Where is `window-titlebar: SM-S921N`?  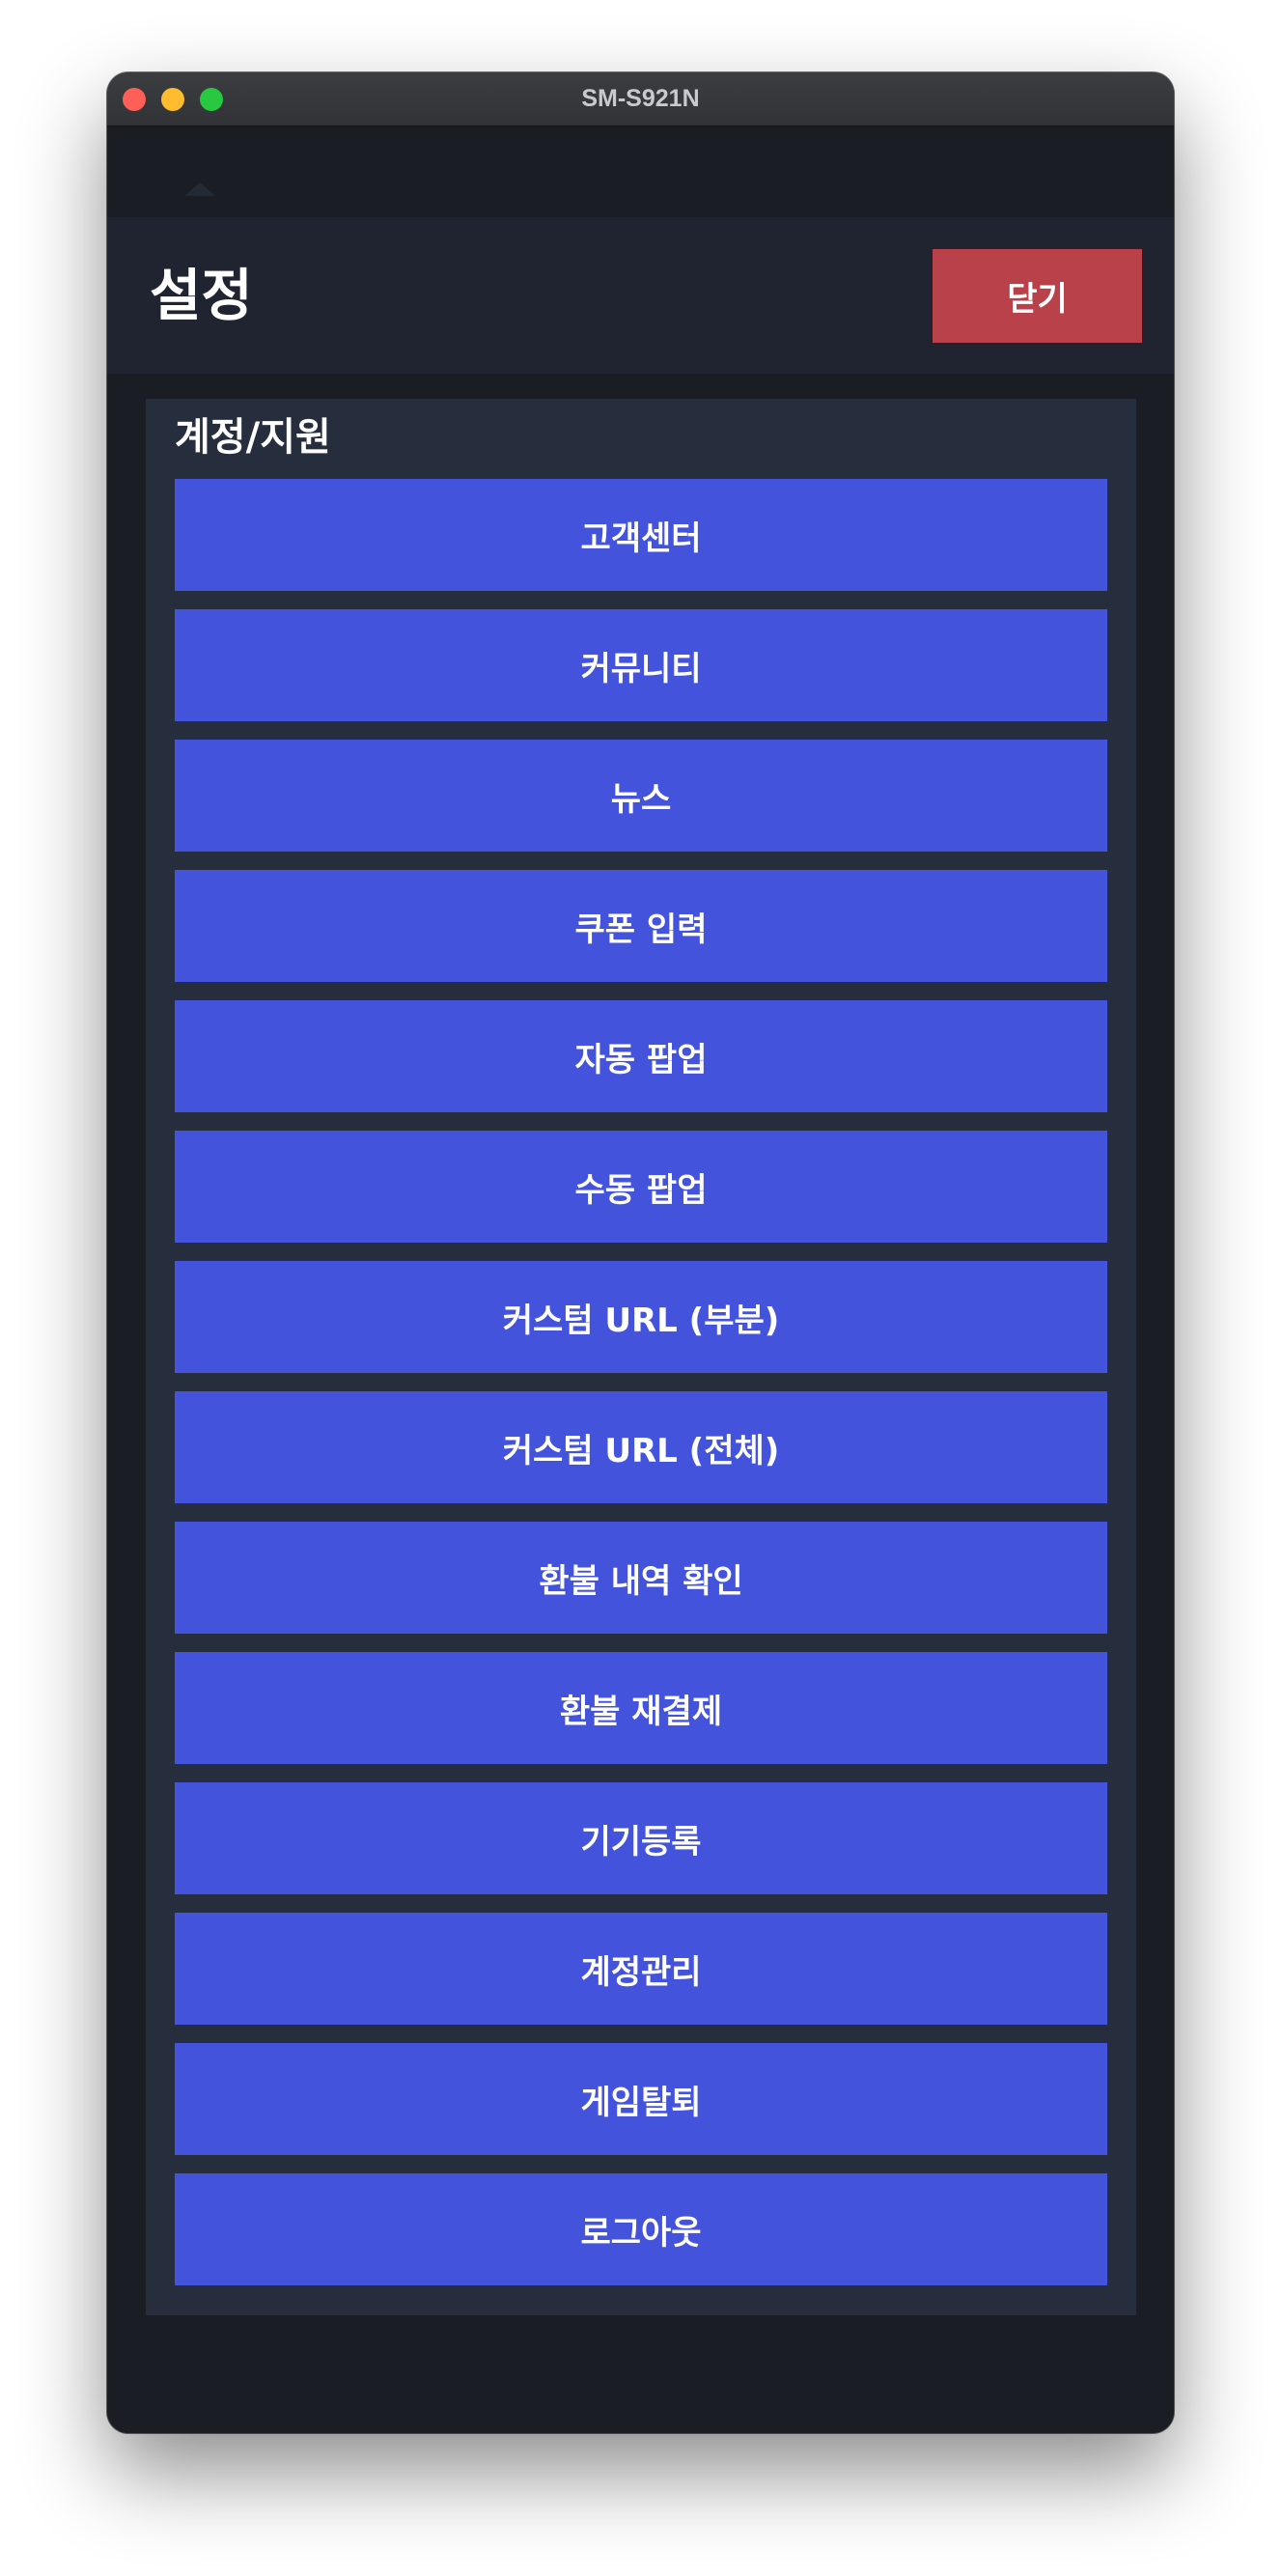
window-titlebar: SM-S921N is located at coordinates (640, 99).